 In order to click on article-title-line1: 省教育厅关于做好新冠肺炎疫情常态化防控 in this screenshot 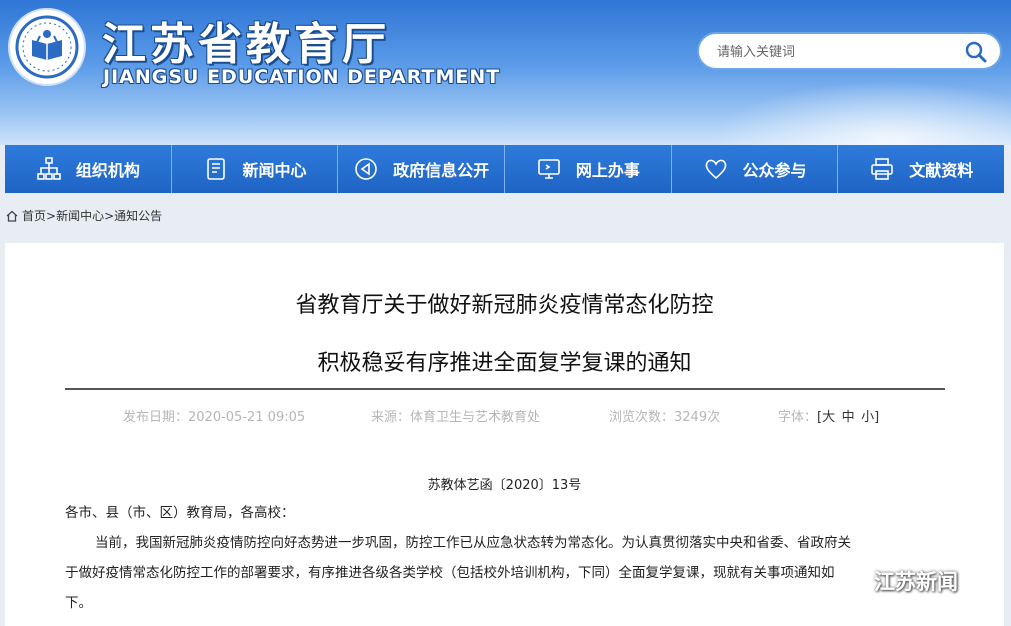, I will do `click(504, 305)`.